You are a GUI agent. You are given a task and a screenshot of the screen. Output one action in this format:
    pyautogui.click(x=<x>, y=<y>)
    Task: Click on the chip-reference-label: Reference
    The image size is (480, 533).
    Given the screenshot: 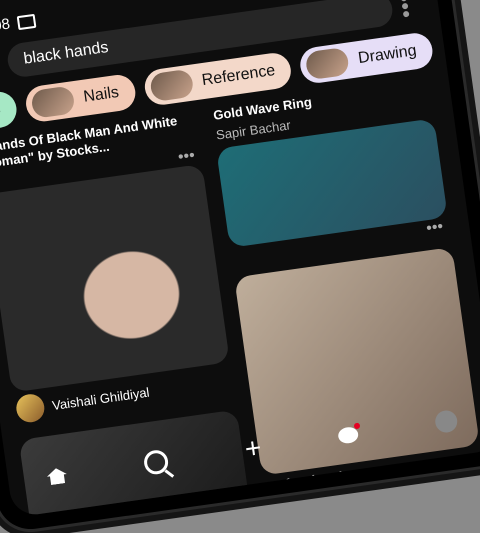 What is the action you would take?
    pyautogui.click(x=238, y=75)
    